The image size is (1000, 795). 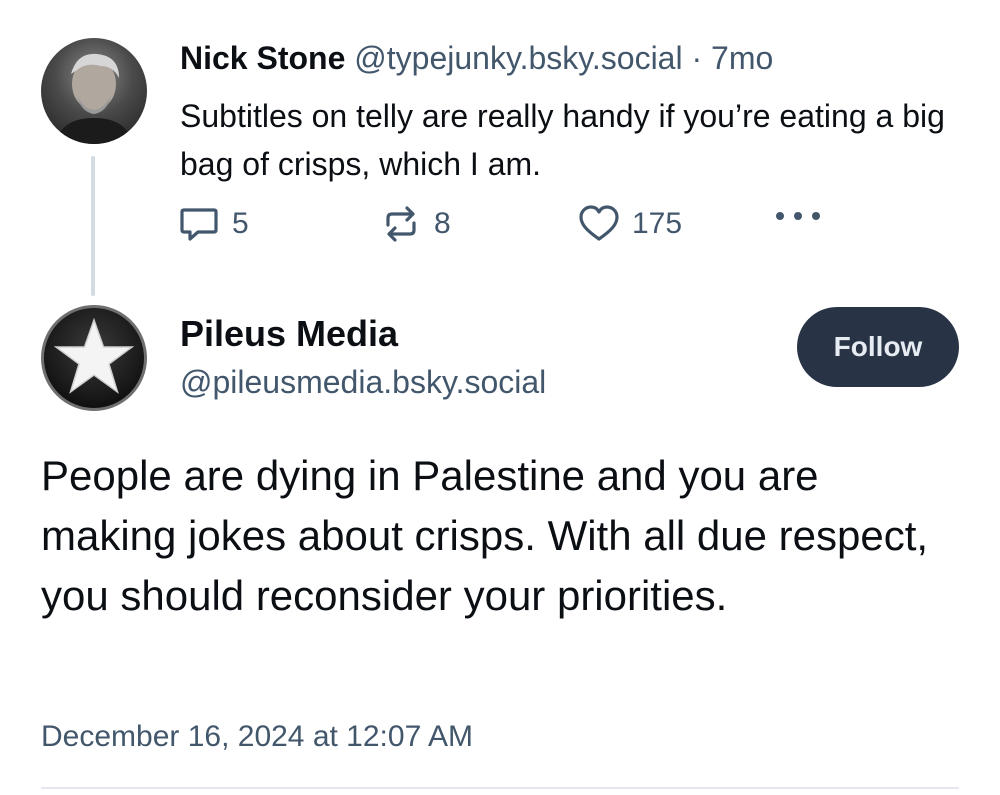 I want to click on reply-count: 5, so click(x=240, y=223).